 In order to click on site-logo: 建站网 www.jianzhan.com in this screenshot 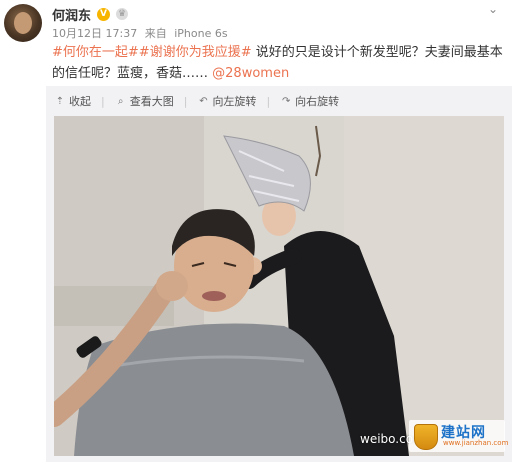, I will do `click(459, 436)`.